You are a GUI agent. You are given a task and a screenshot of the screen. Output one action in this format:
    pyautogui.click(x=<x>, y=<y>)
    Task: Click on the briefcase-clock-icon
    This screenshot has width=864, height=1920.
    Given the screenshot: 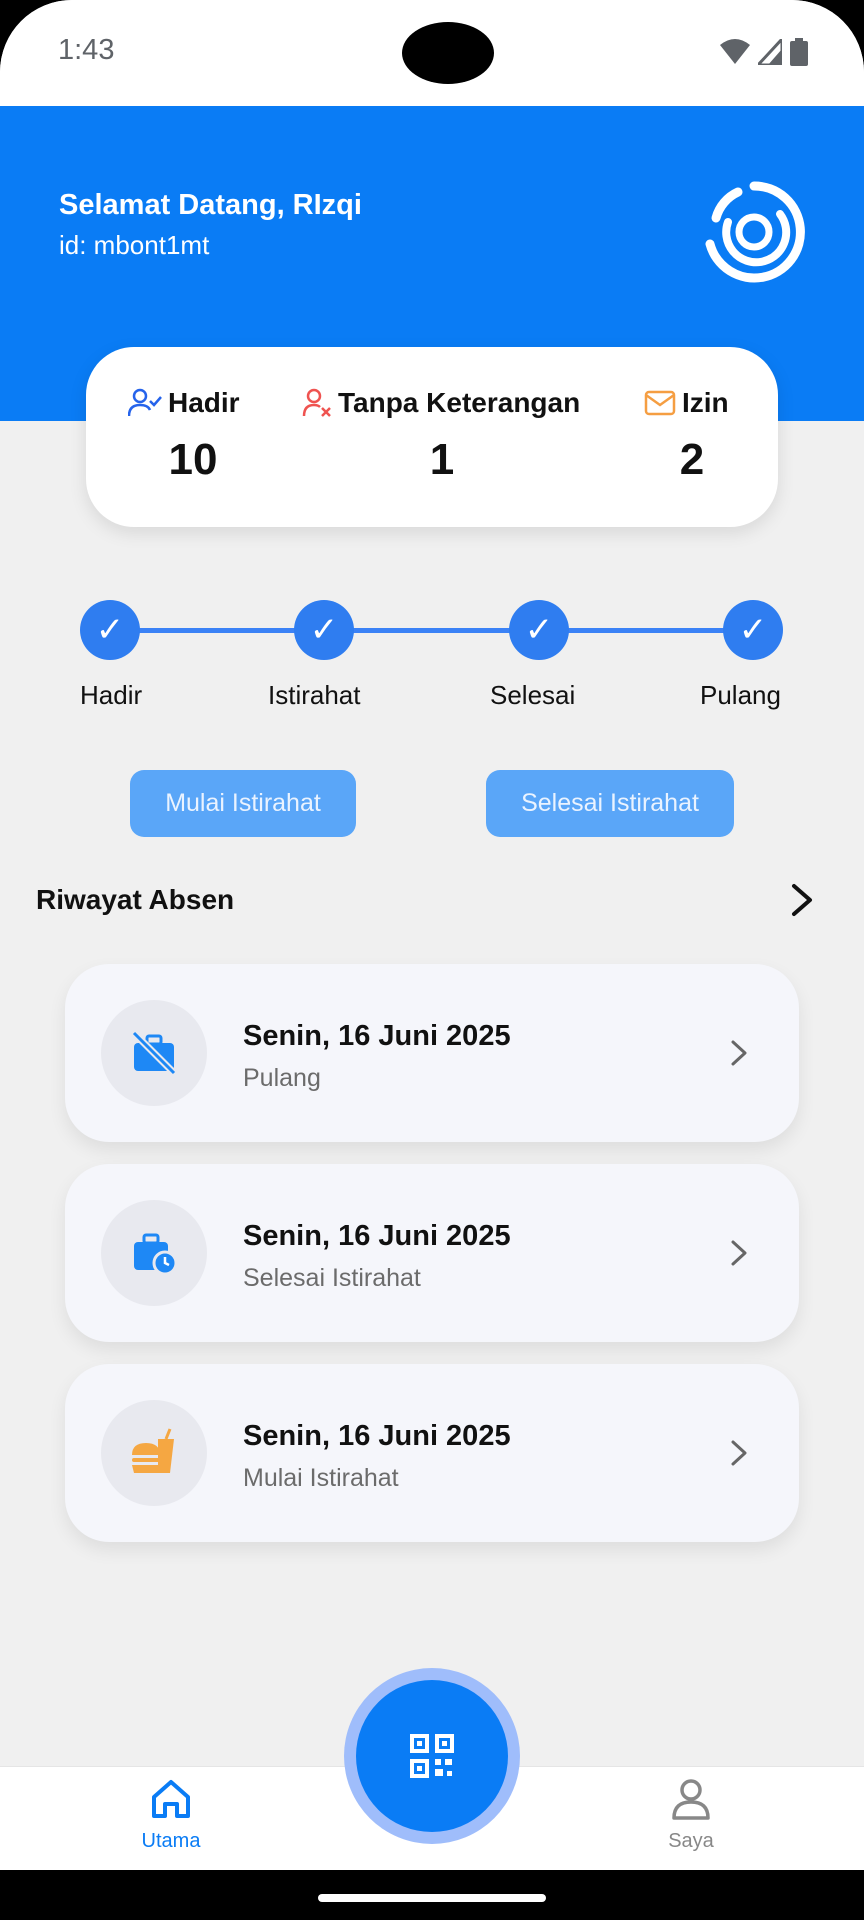 What is the action you would take?
    pyautogui.click(x=156, y=1254)
    